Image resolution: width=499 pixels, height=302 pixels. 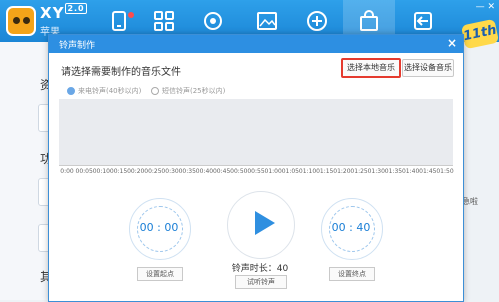 What do you see at coordinates (119, 21) in the screenshot?
I see `device-icon` at bounding box center [119, 21].